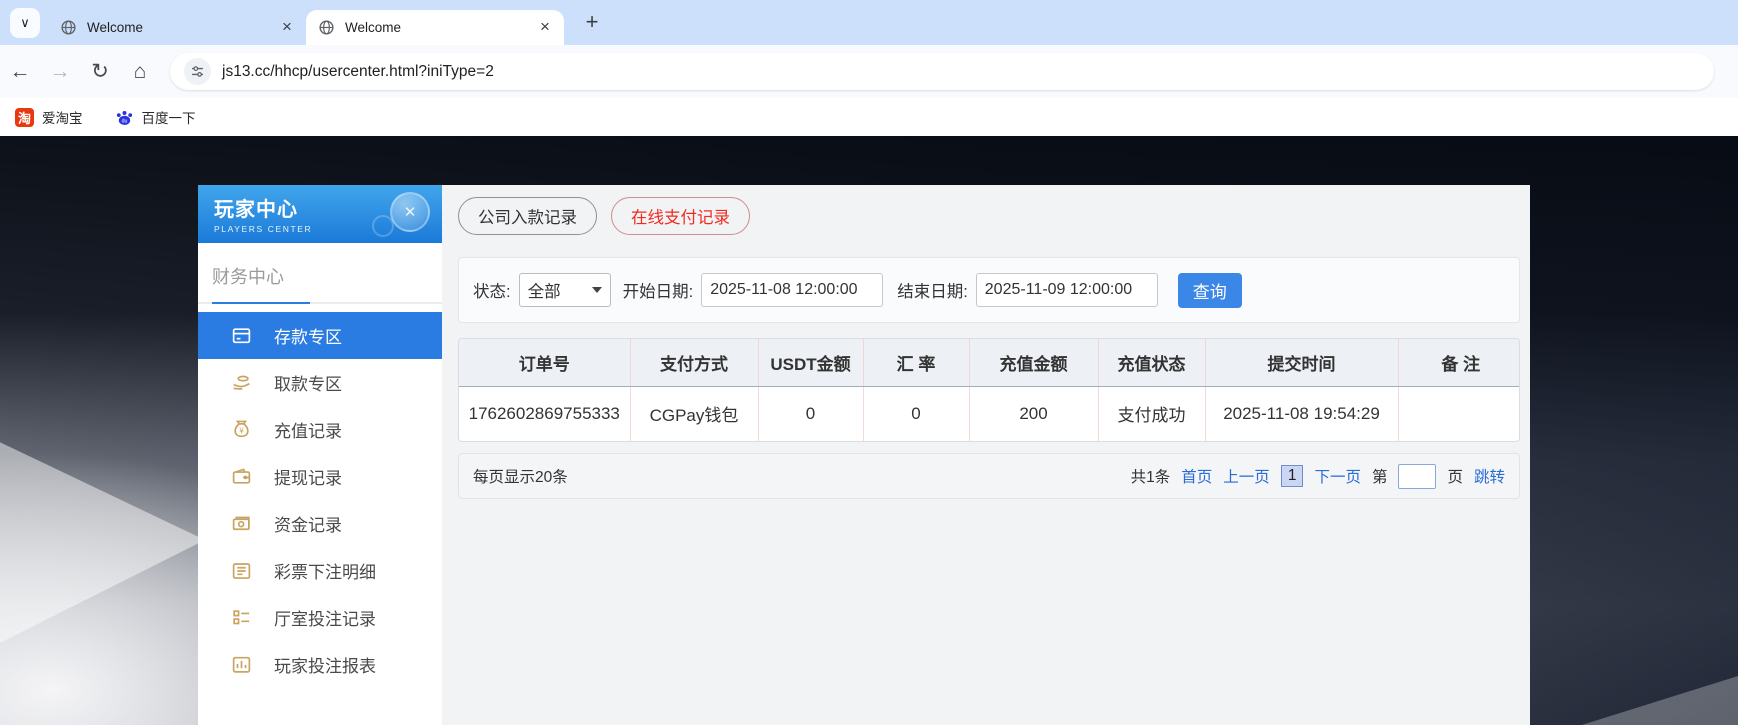 The width and height of the screenshot is (1738, 725). I want to click on search-button: 查询, so click(1209, 290).